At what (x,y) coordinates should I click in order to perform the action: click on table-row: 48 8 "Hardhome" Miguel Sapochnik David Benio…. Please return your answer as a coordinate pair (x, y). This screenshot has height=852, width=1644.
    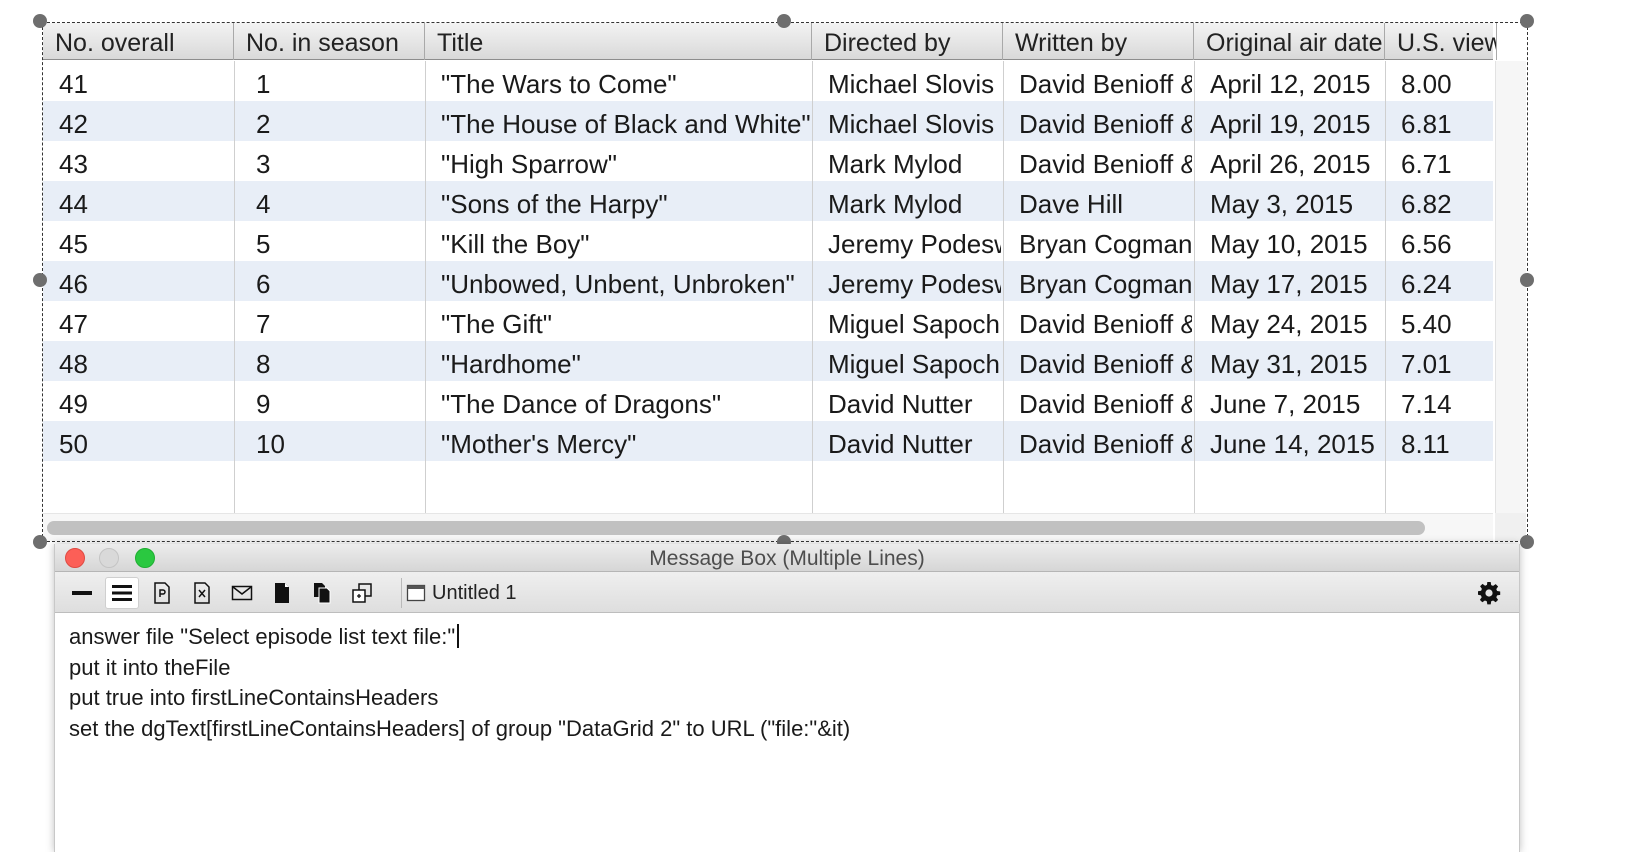
    Looking at the image, I should click on (768, 361).